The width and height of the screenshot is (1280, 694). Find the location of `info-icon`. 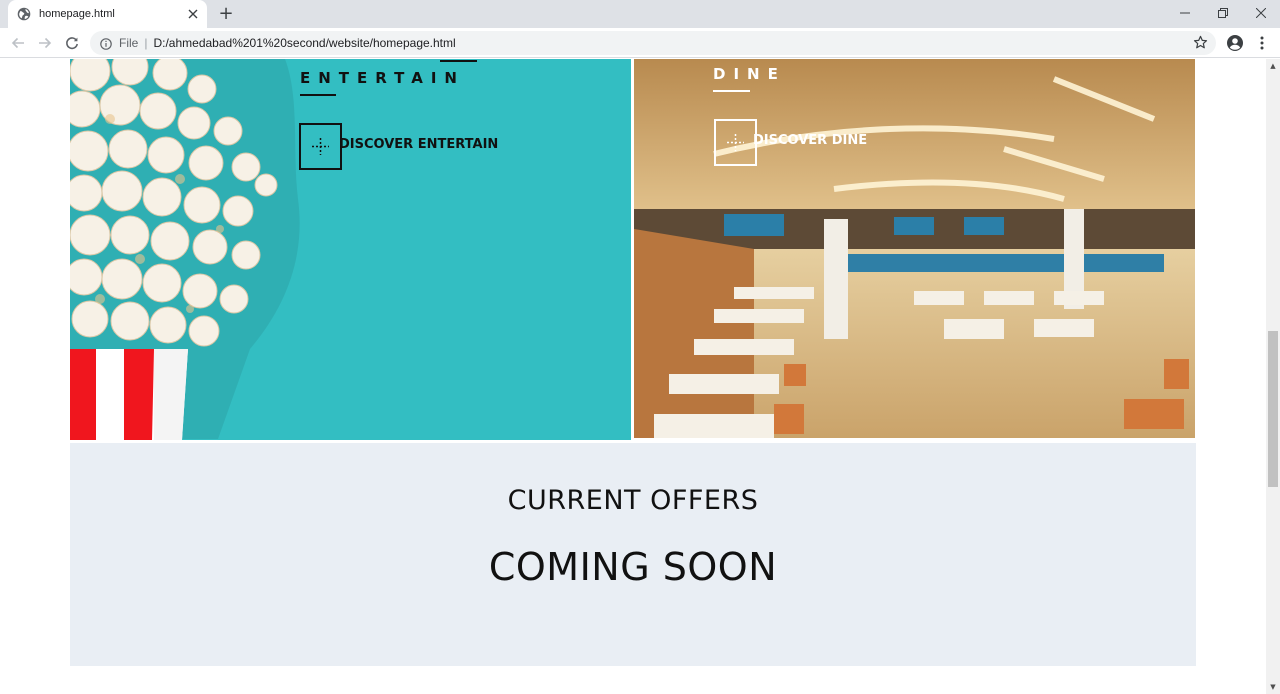

info-icon is located at coordinates (106, 43).